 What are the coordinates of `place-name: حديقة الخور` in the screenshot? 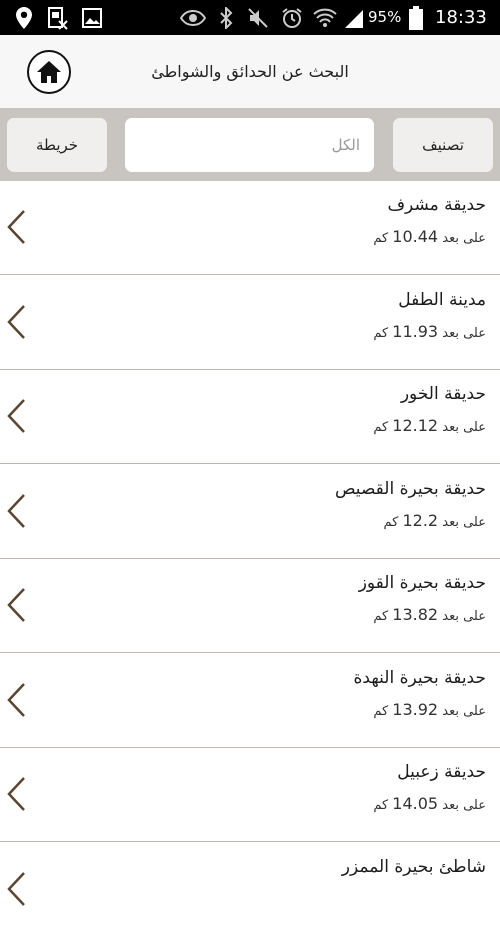 It's located at (443, 394).